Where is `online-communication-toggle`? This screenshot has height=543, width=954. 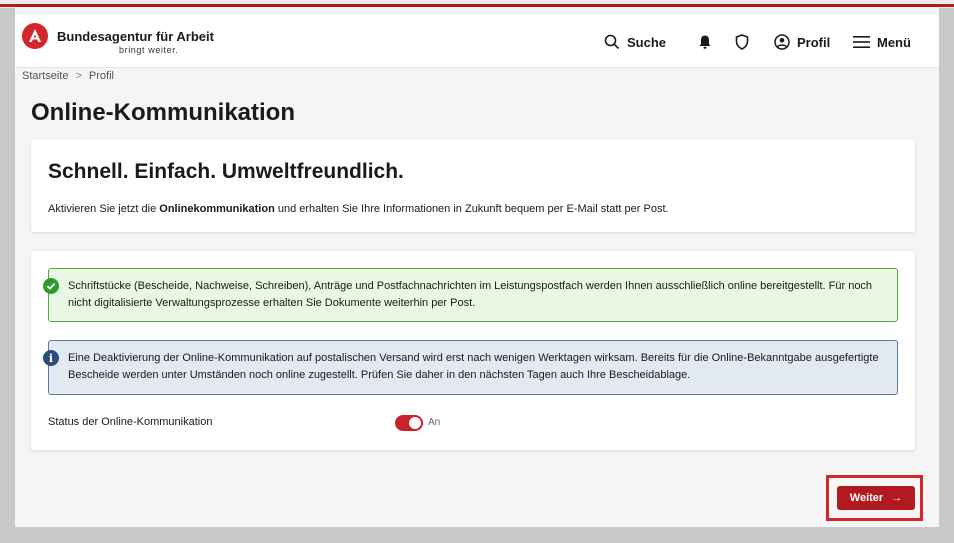 online-communication-toggle is located at coordinates (409, 423).